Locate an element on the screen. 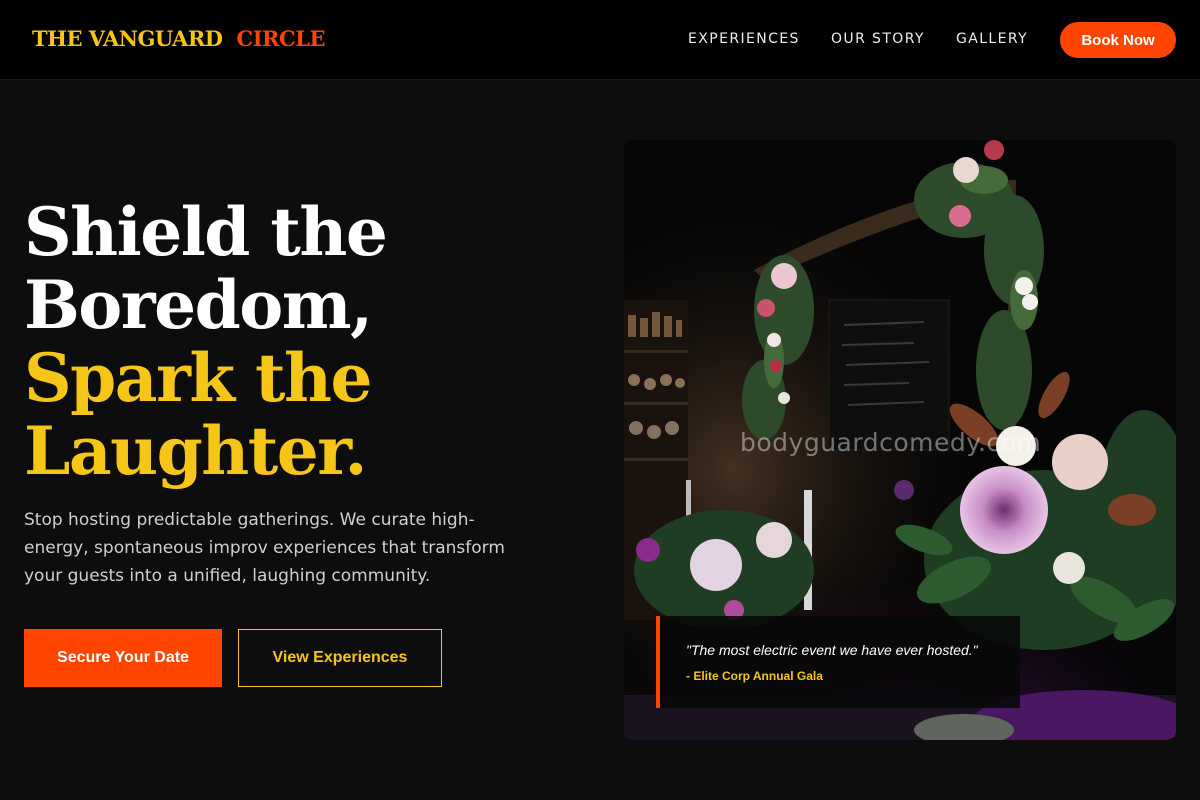  nav-link-our-story: OUR STORY is located at coordinates (878, 39).